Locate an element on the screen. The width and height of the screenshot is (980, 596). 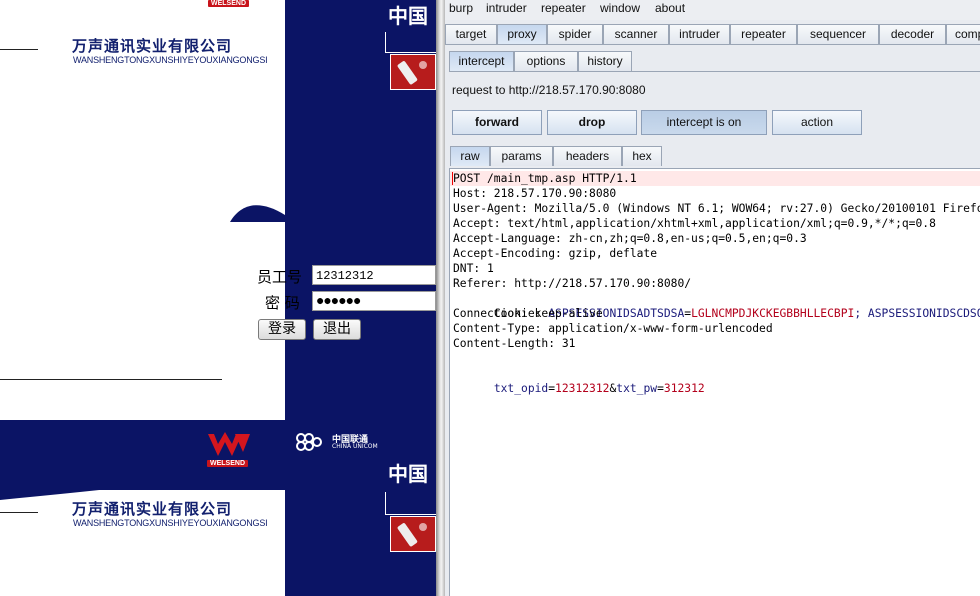
drop-button: drop is located at coordinates (592, 122).